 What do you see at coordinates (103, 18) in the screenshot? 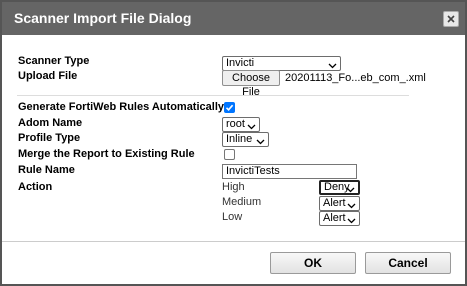
I see `dialog-title: Scanner Import File Dialog` at bounding box center [103, 18].